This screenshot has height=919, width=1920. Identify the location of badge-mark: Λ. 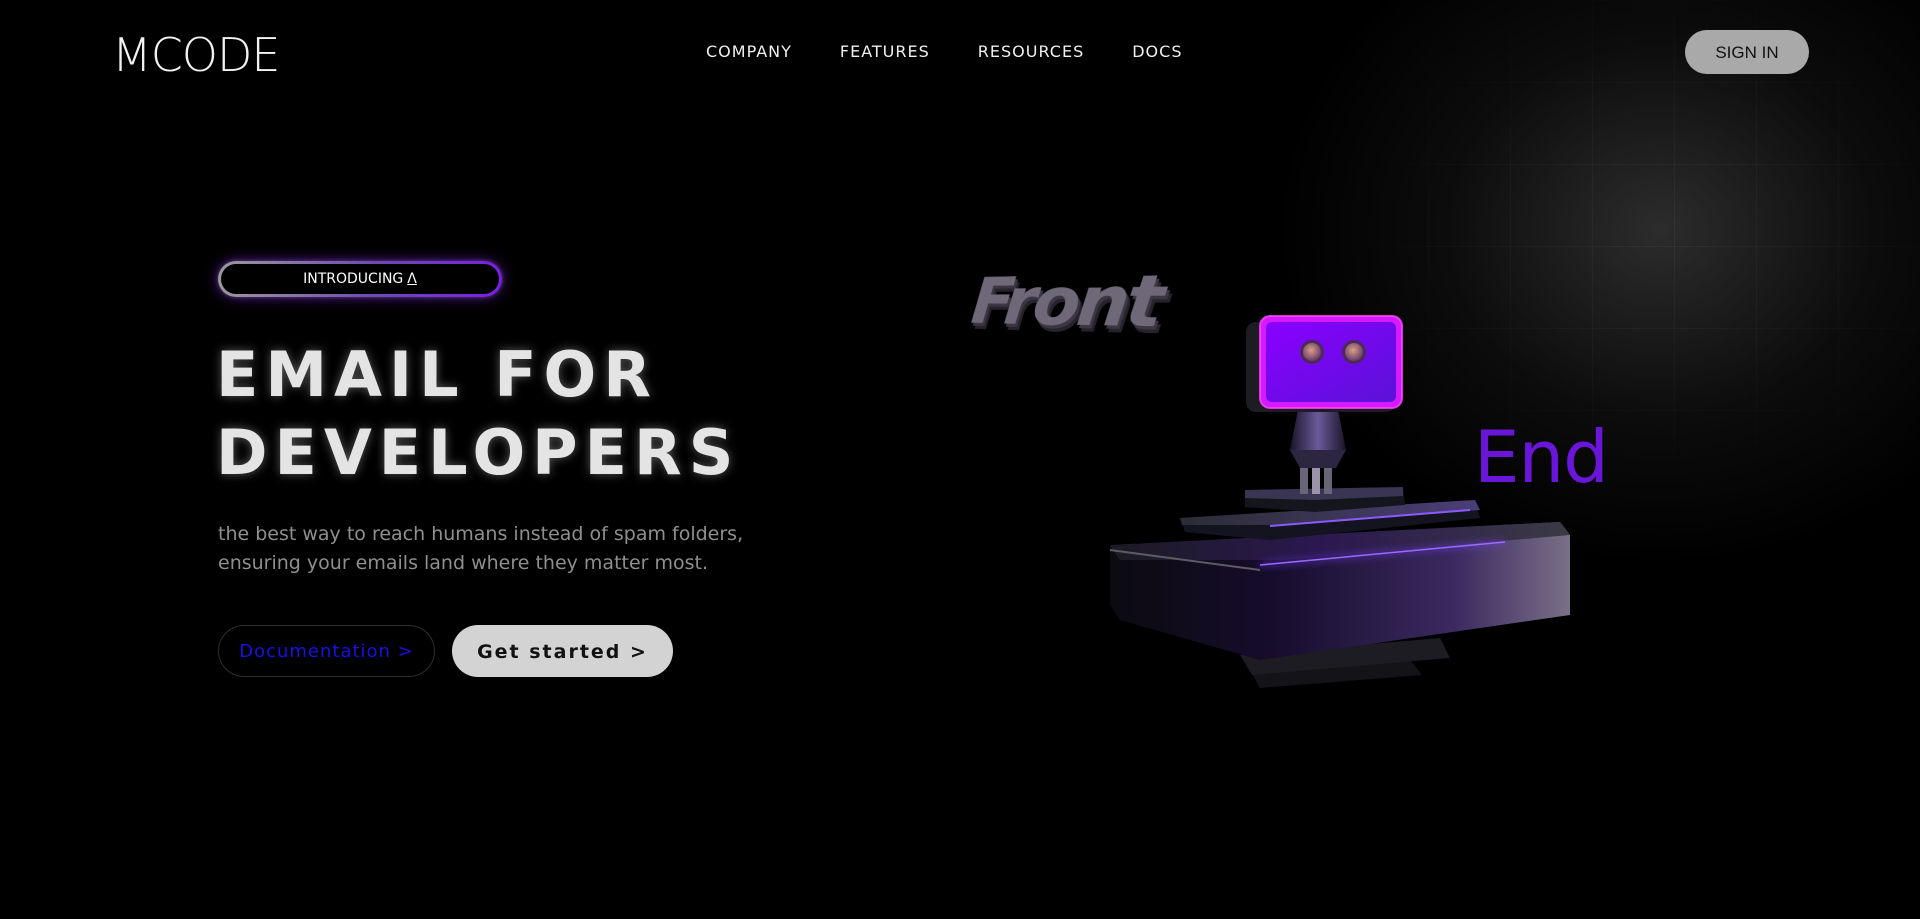
(412, 279).